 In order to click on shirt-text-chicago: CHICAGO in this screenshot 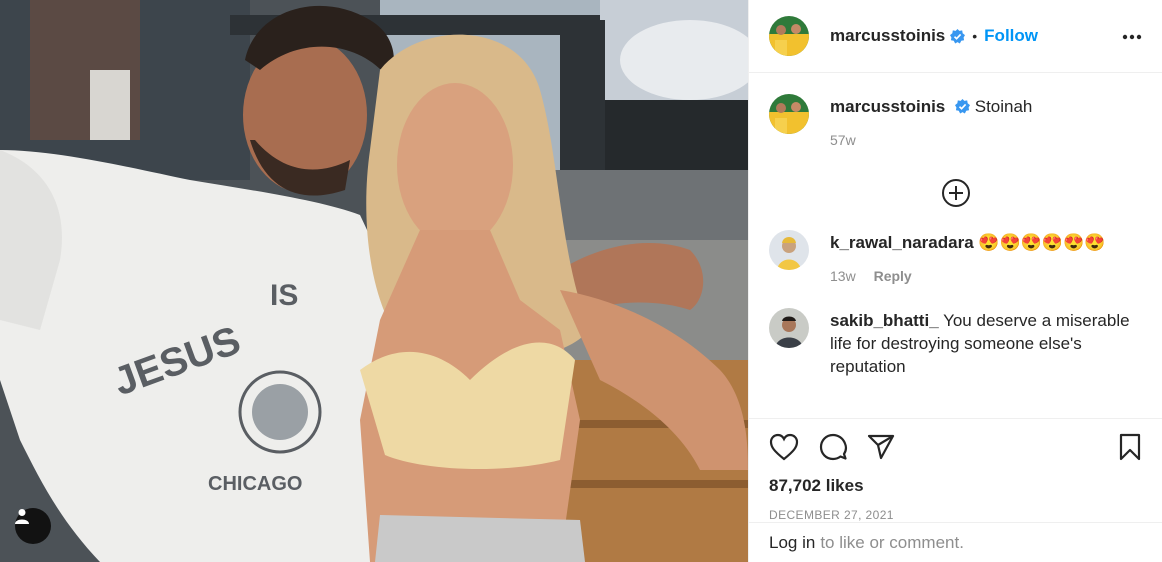, I will do `click(255, 484)`.